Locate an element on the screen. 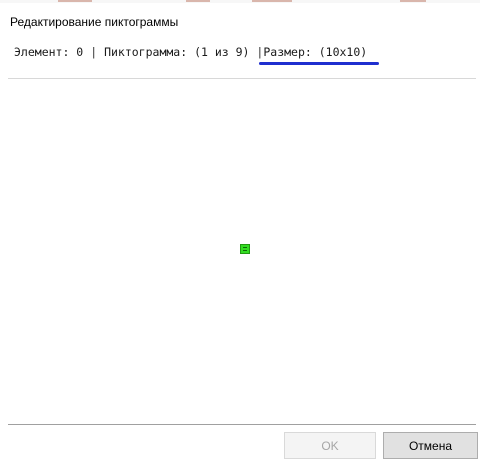 The width and height of the screenshot is (480, 459). header-divider is located at coordinates (242, 78).